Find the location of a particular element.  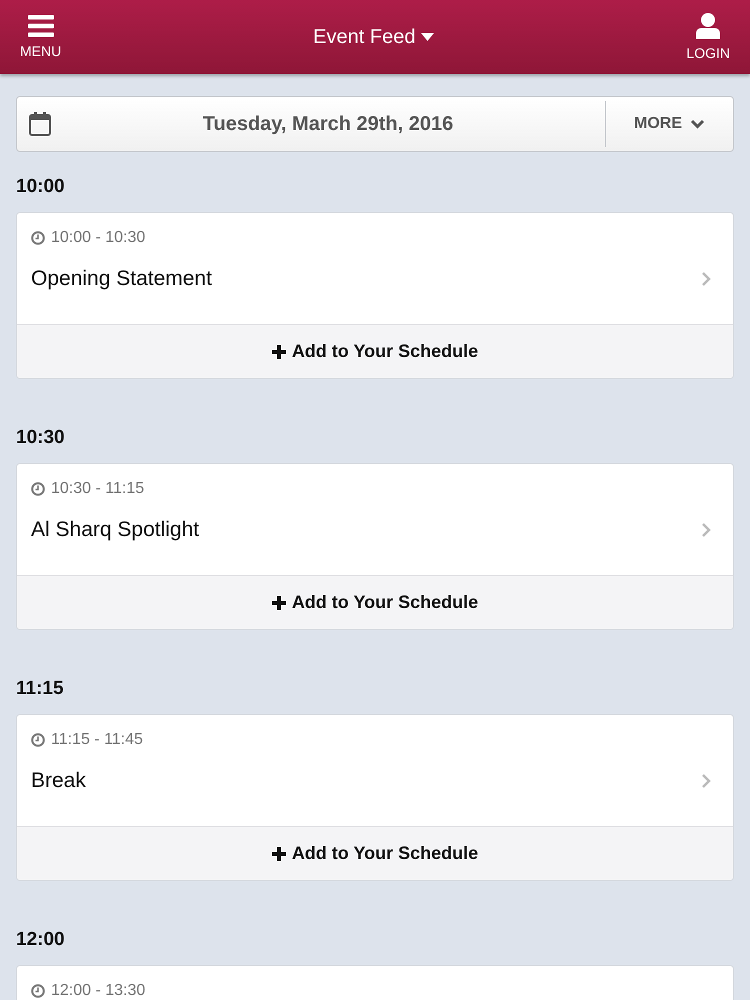

time-heading: 12:00 is located at coordinates (41, 940).